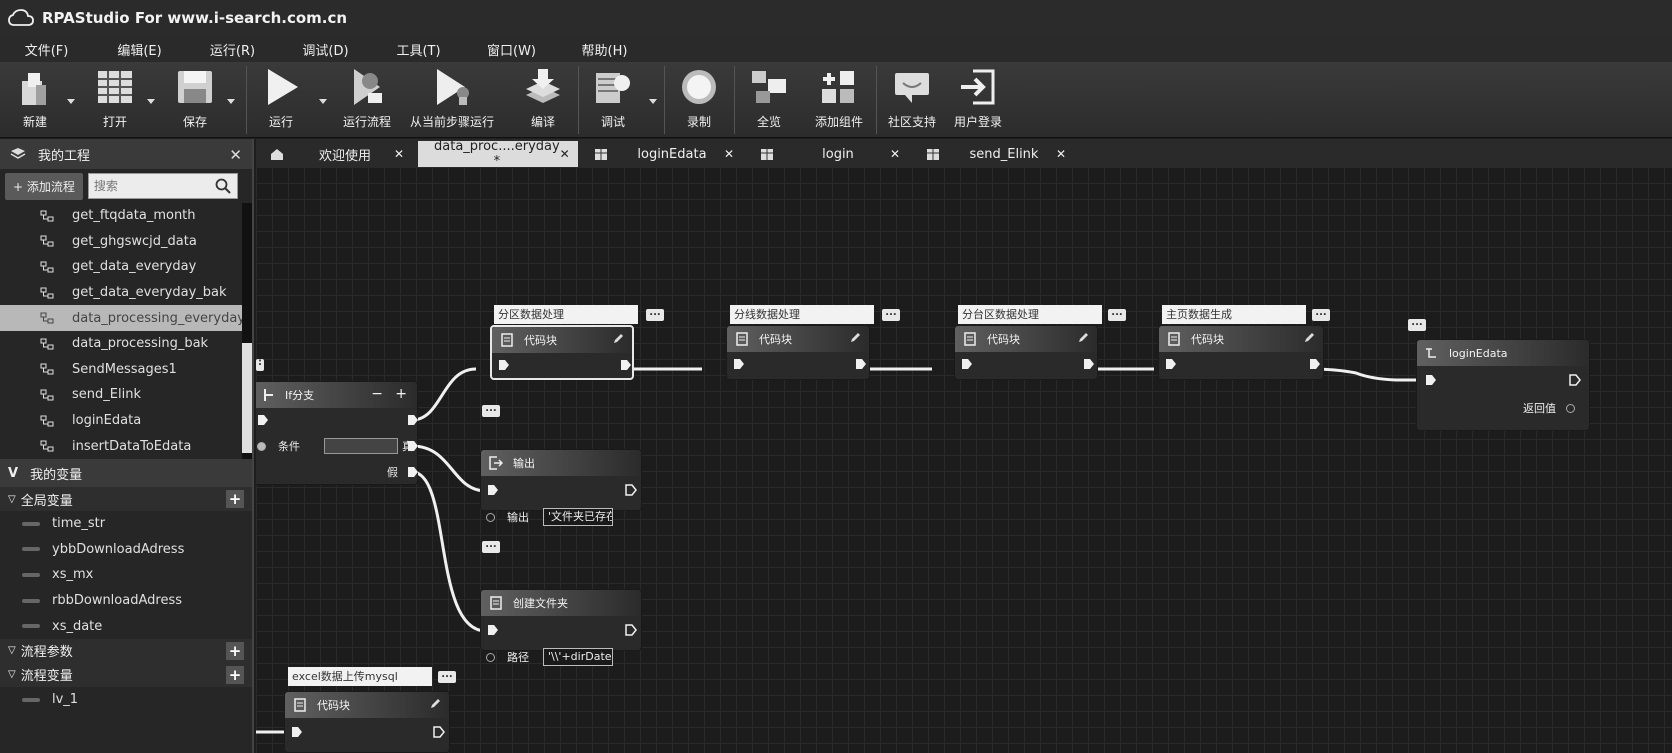  I want to click on node-label: 分台区数据处理, so click(1030, 314).